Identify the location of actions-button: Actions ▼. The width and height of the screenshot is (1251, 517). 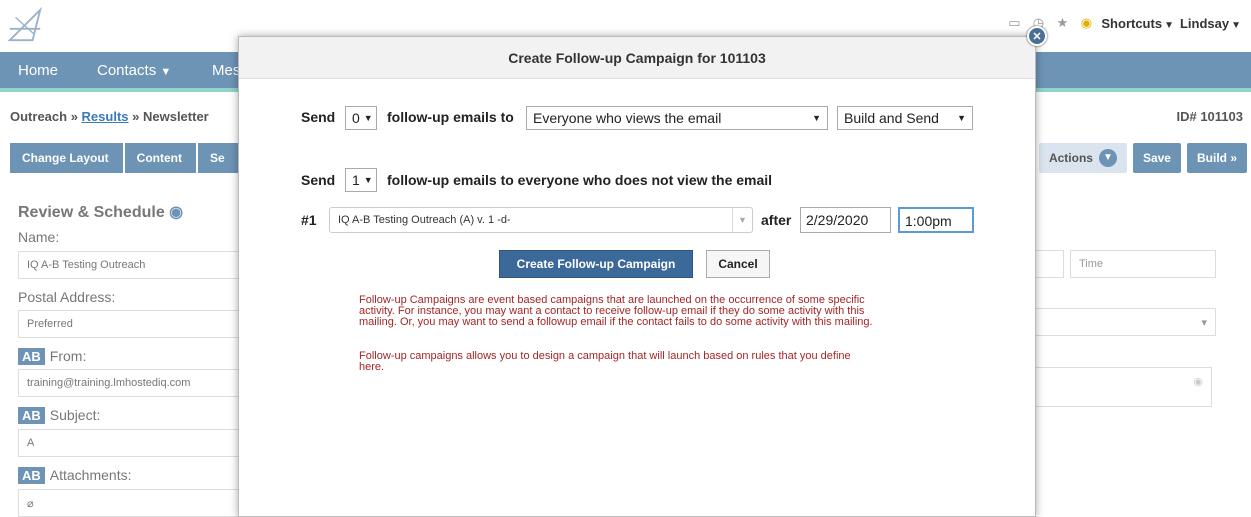
(1082, 158).